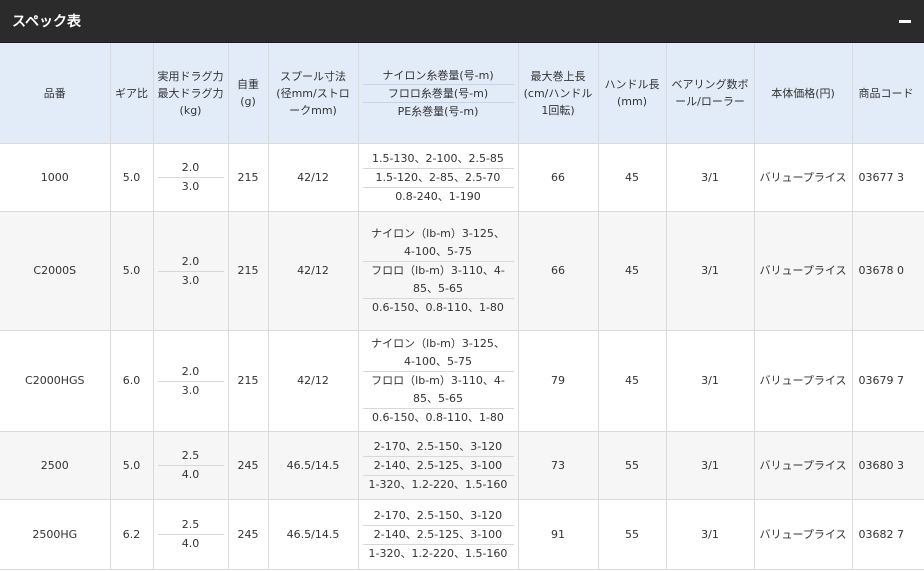  What do you see at coordinates (438, 484) in the screenshot?
I see `cell-line-pe: 1-320、1.2-220、1.5-160` at bounding box center [438, 484].